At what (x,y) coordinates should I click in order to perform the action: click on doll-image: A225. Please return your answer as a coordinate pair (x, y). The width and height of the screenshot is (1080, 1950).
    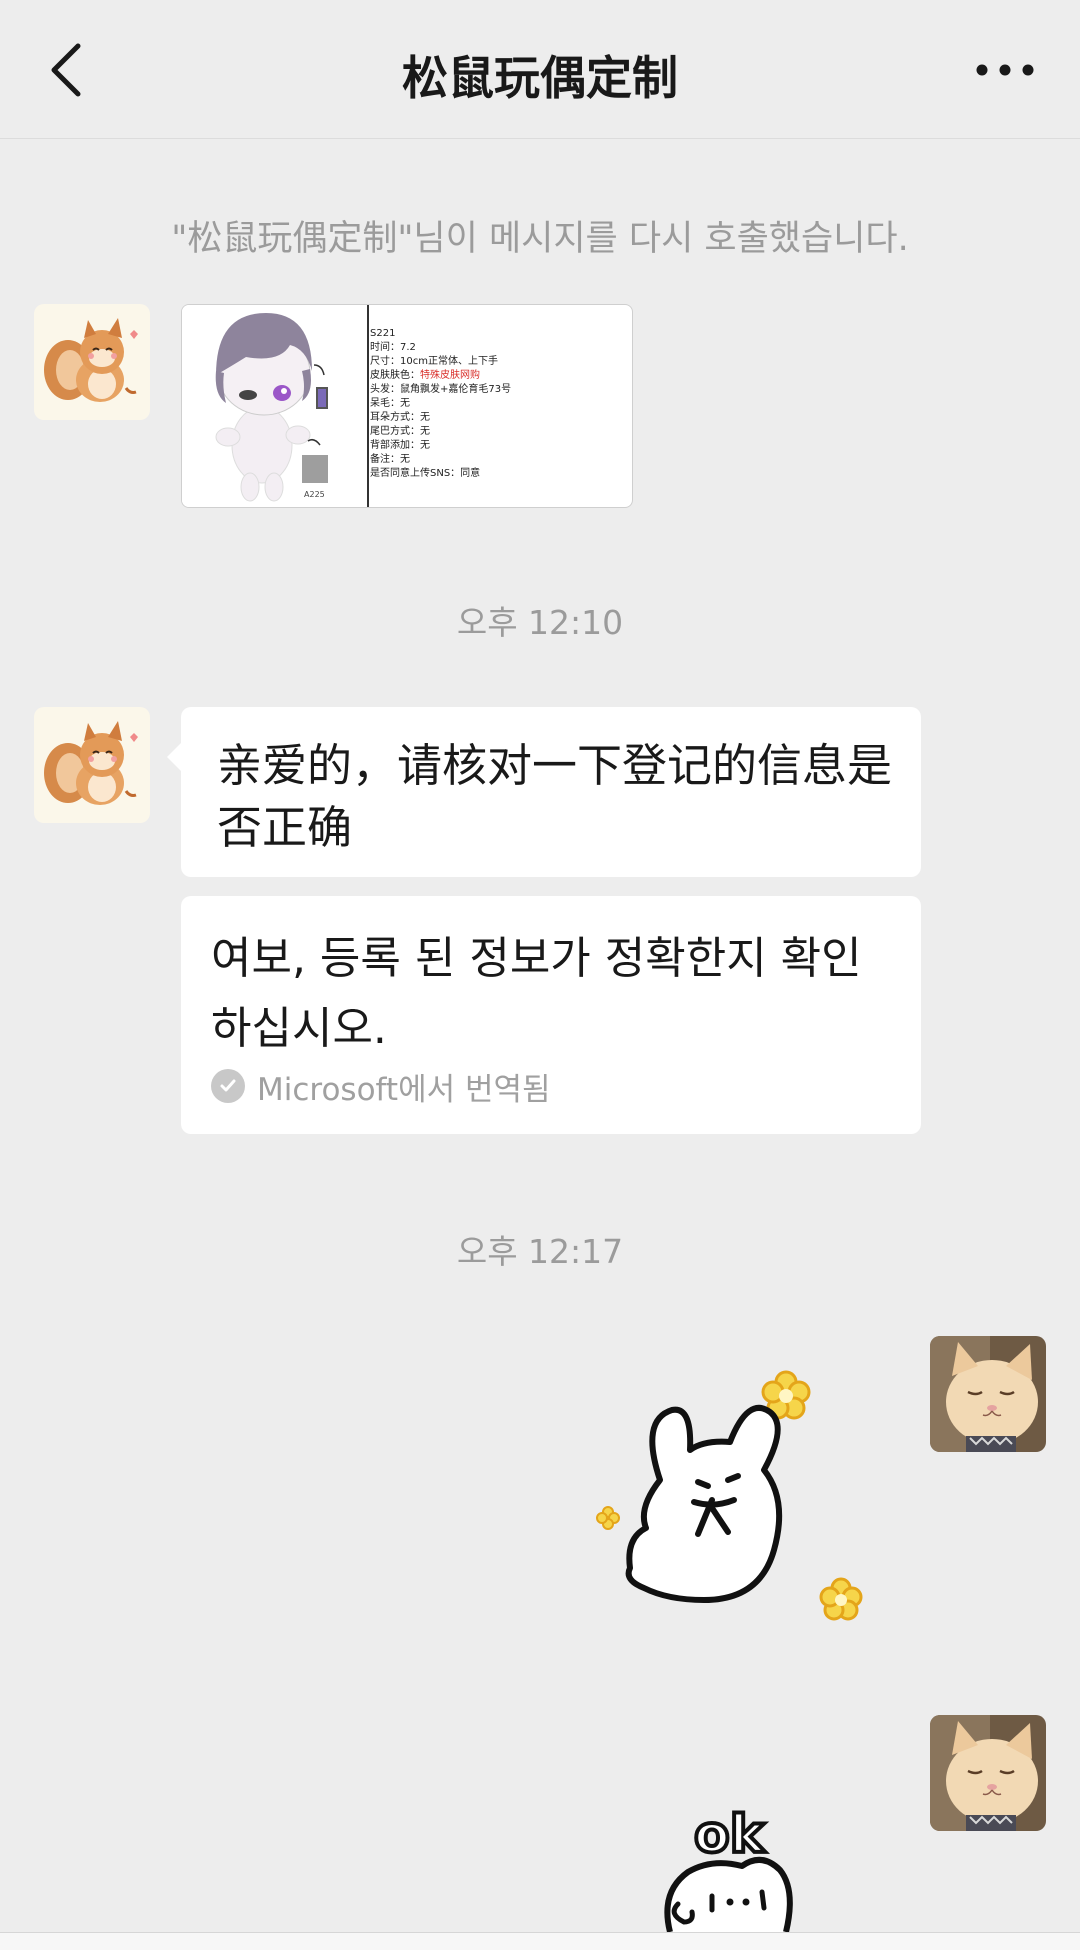
    Looking at the image, I should click on (274, 406).